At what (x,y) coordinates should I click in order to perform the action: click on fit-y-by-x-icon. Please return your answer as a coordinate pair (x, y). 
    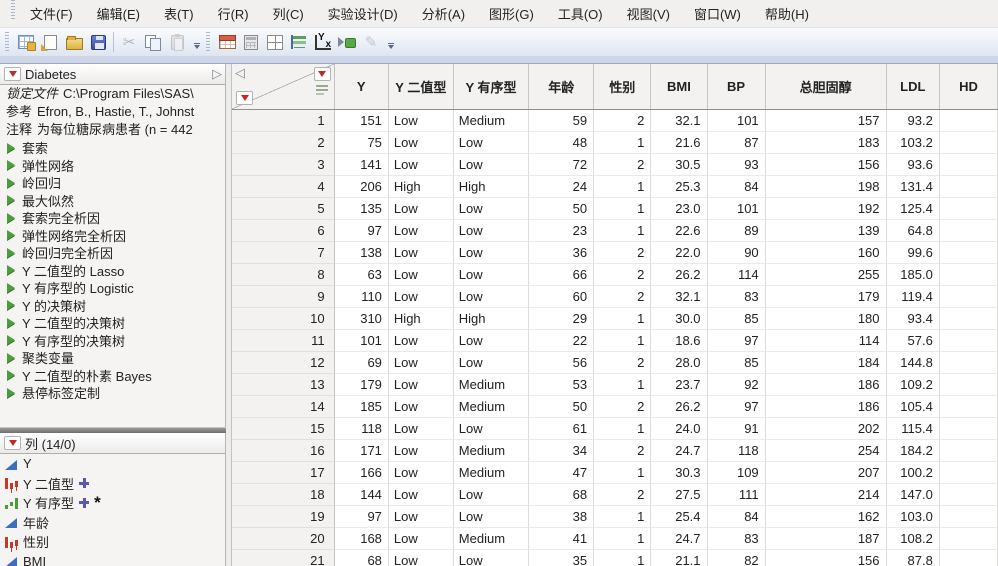
    Looking at the image, I should click on (323, 42).